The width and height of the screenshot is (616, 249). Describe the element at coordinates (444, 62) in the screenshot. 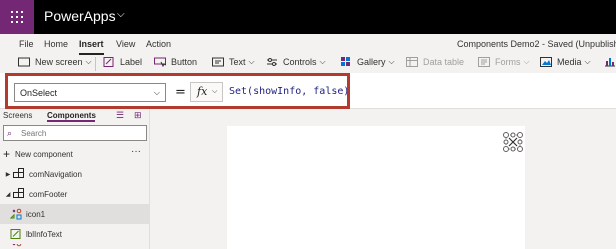

I see `data-table-label: Data table` at that location.